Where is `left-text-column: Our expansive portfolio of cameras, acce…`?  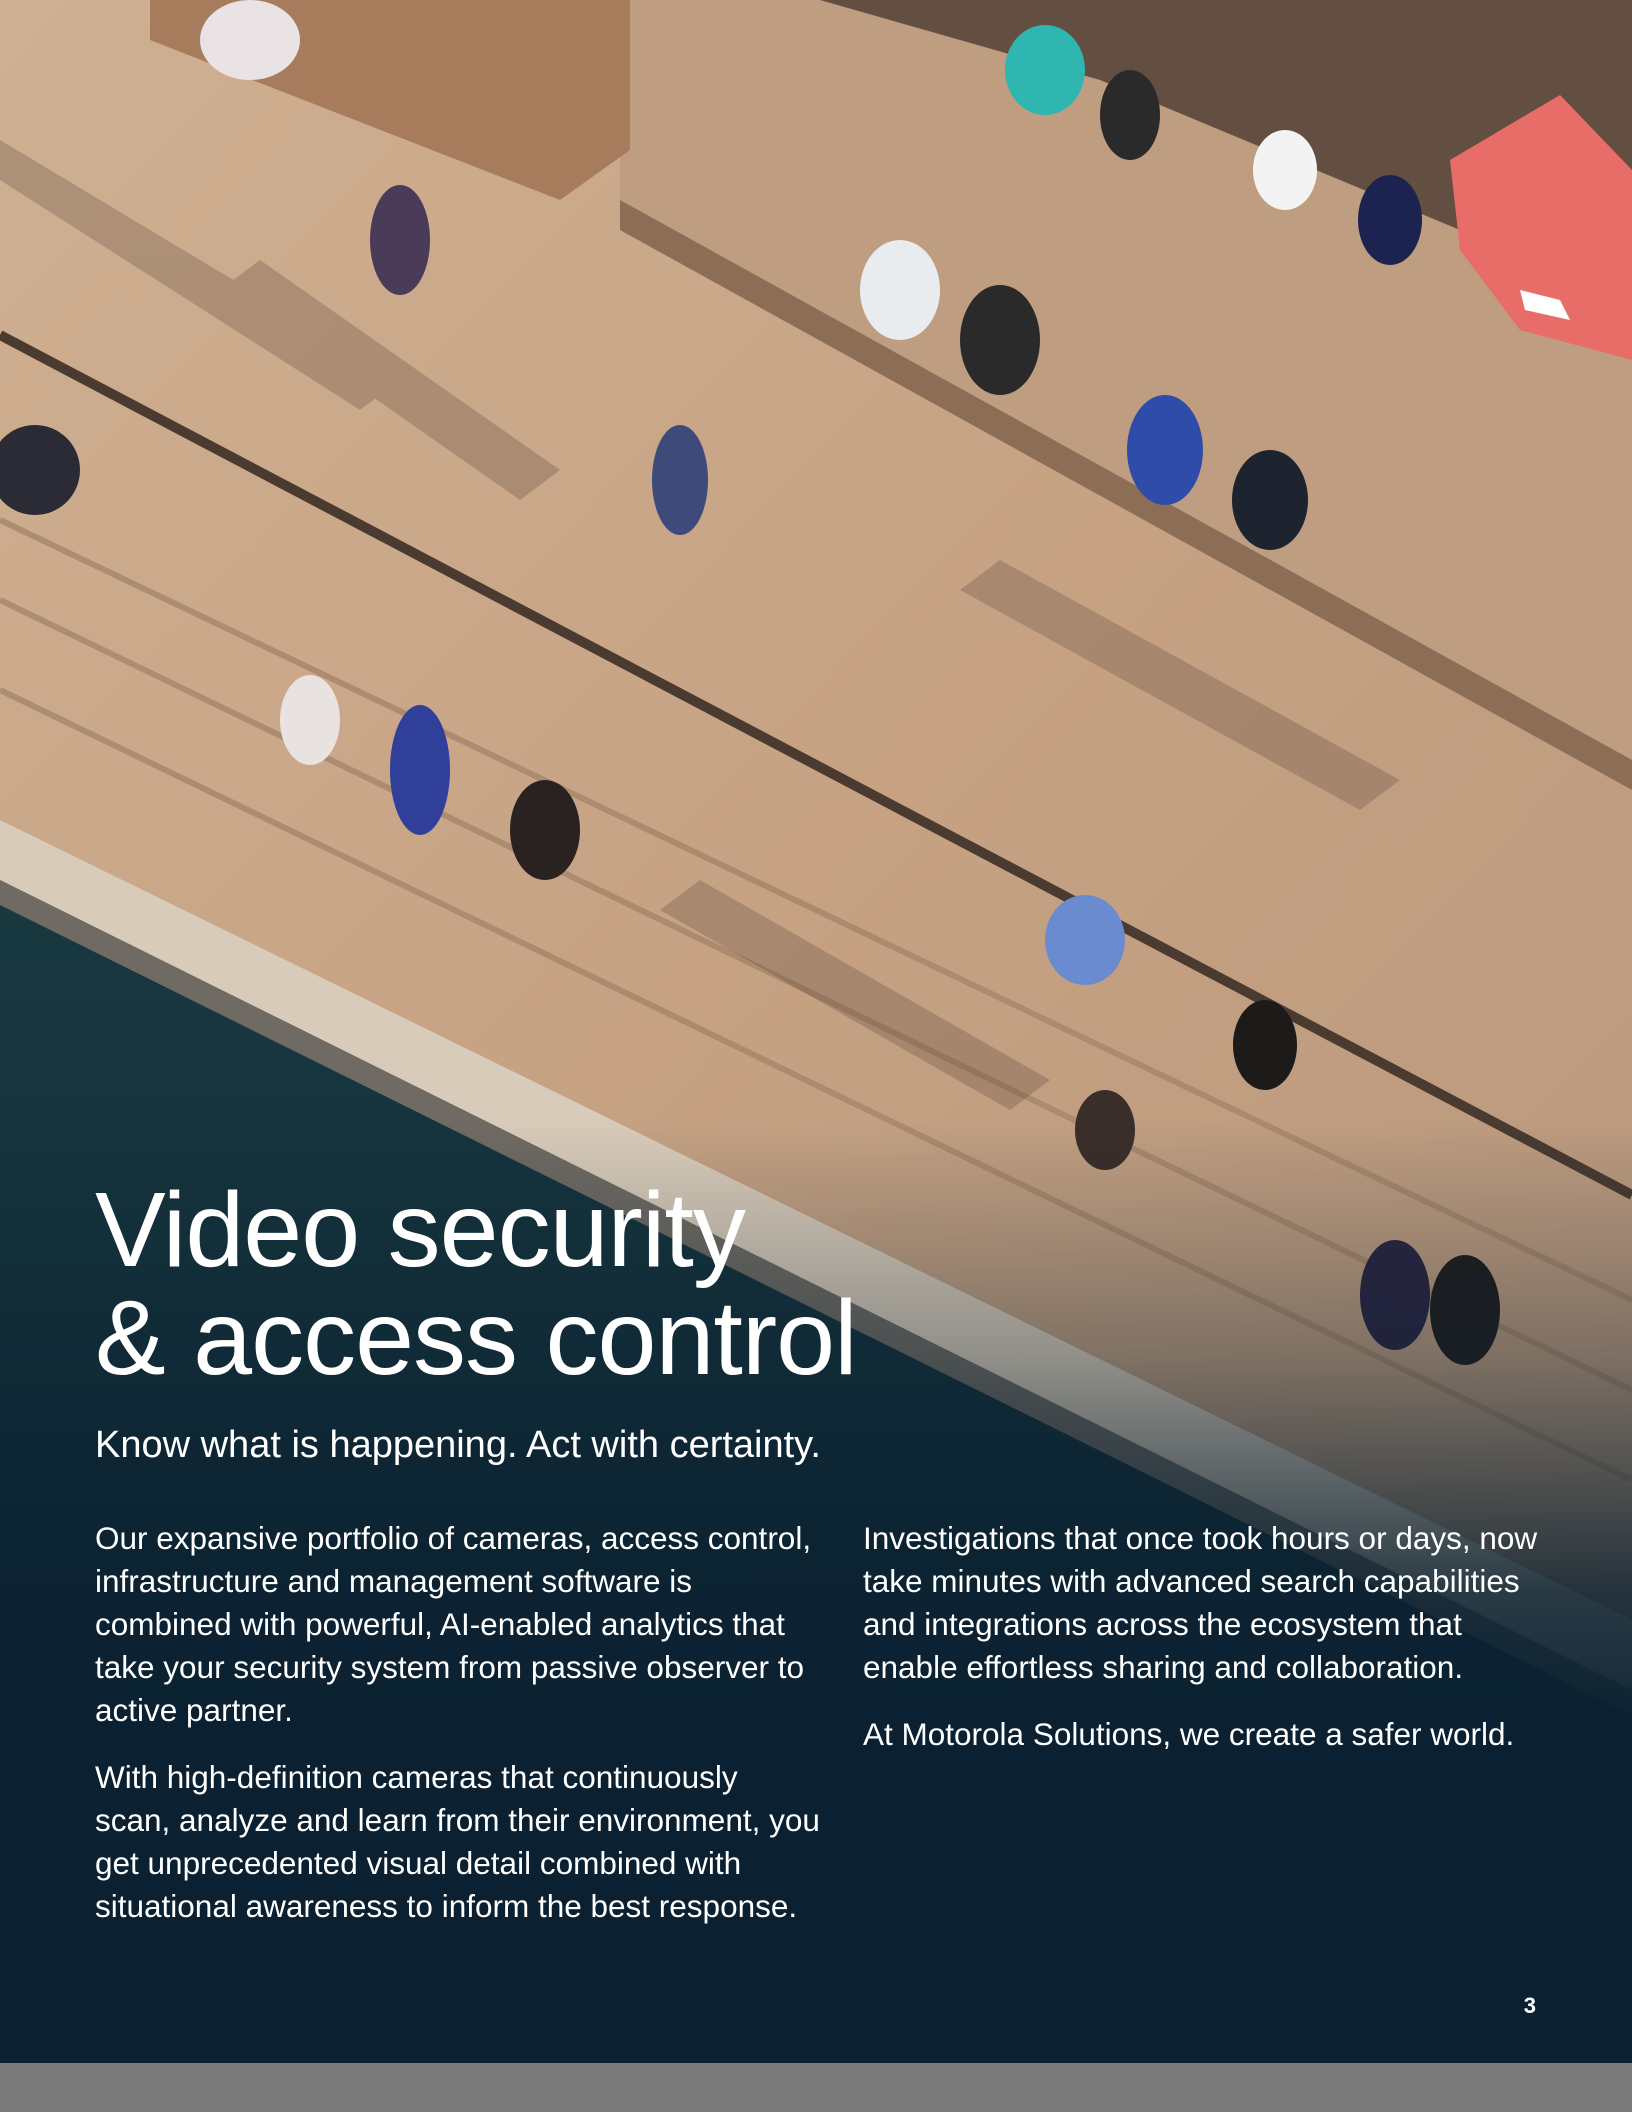
left-text-column: Our expansive portfolio of cameras, acce… is located at coordinates (457, 1734).